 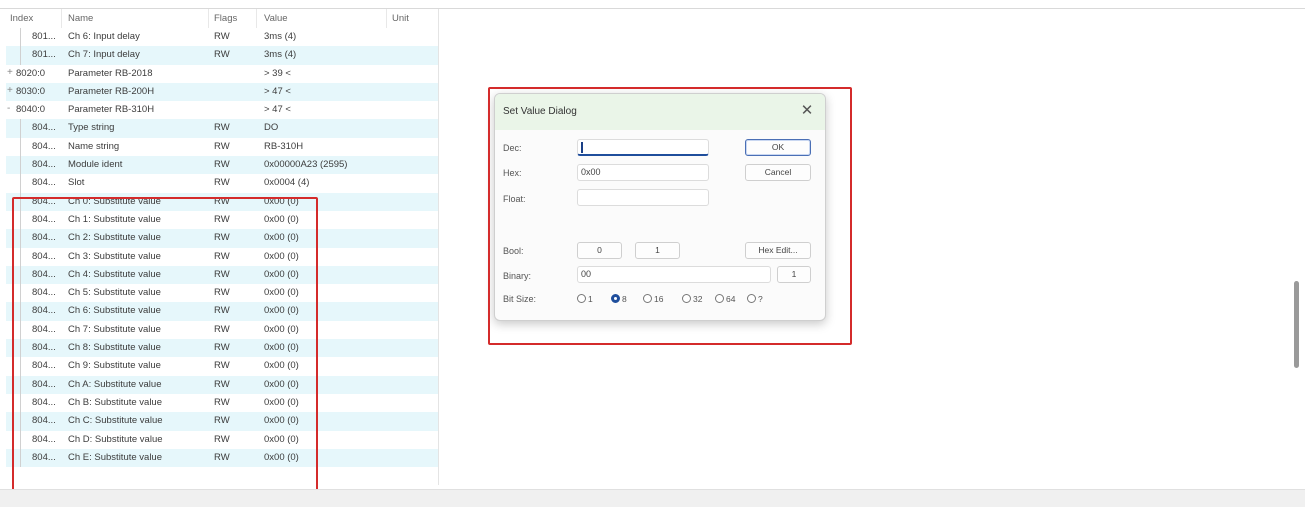 What do you see at coordinates (8, 108) in the screenshot?
I see `collapse-icon: -` at bounding box center [8, 108].